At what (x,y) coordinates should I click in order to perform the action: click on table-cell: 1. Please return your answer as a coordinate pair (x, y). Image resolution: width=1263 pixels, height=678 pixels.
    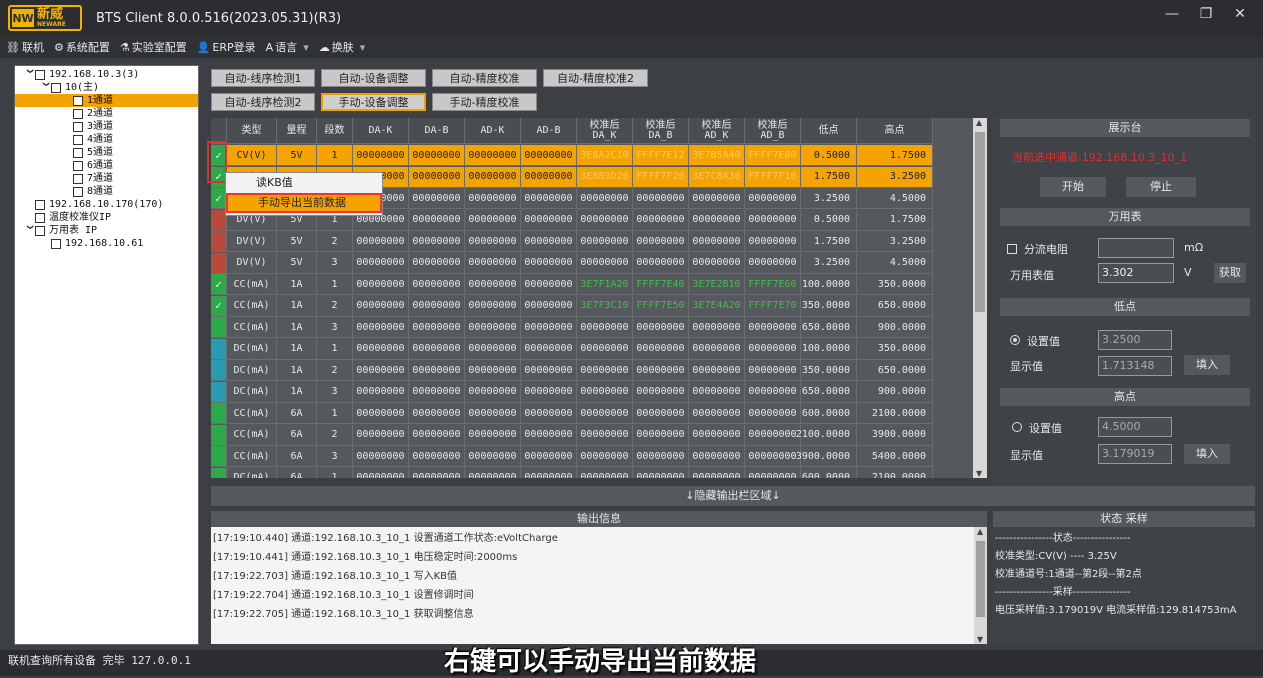
    Looking at the image, I should click on (335, 348).